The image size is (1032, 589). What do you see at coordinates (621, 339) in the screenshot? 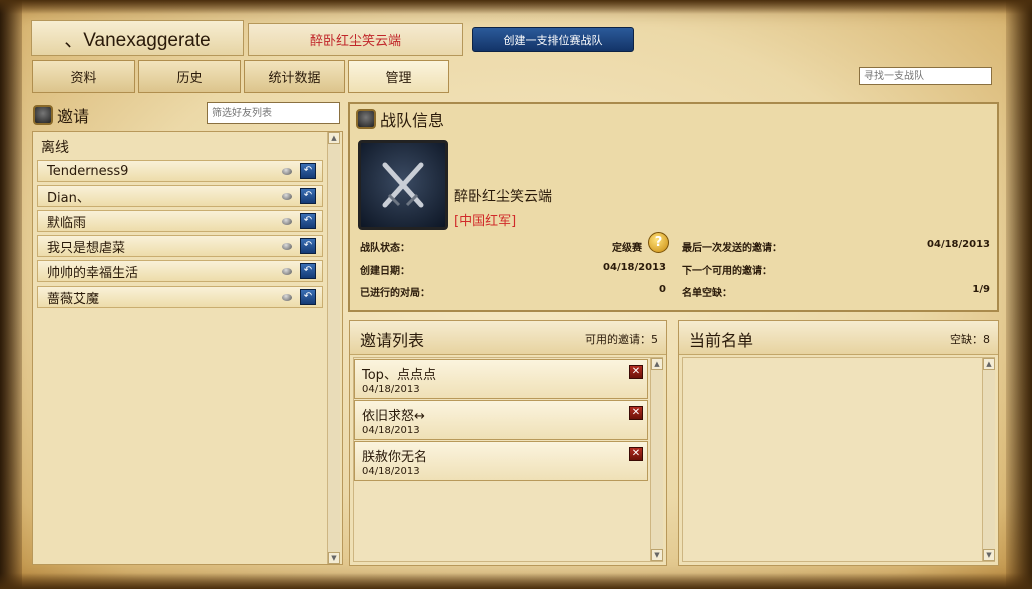
I see `available-invites: 可用的邀请：5` at bounding box center [621, 339].